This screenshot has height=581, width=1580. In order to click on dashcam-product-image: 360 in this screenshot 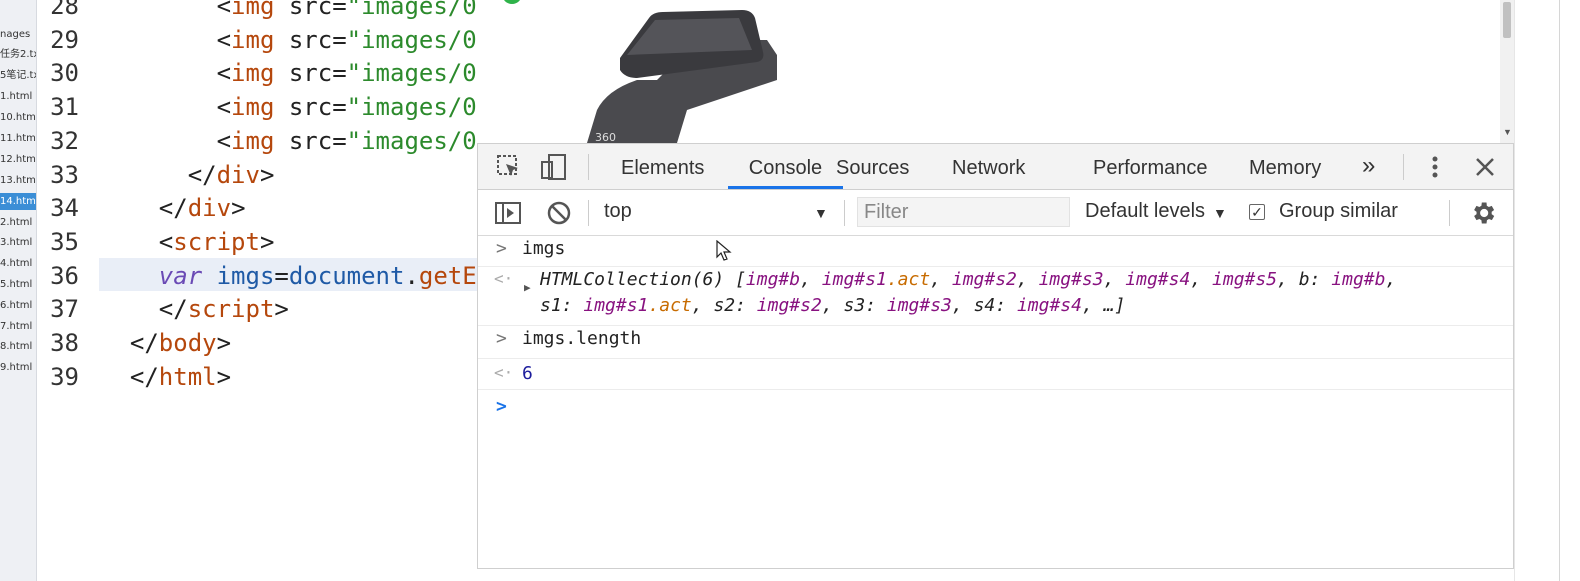, I will do `click(640, 71)`.